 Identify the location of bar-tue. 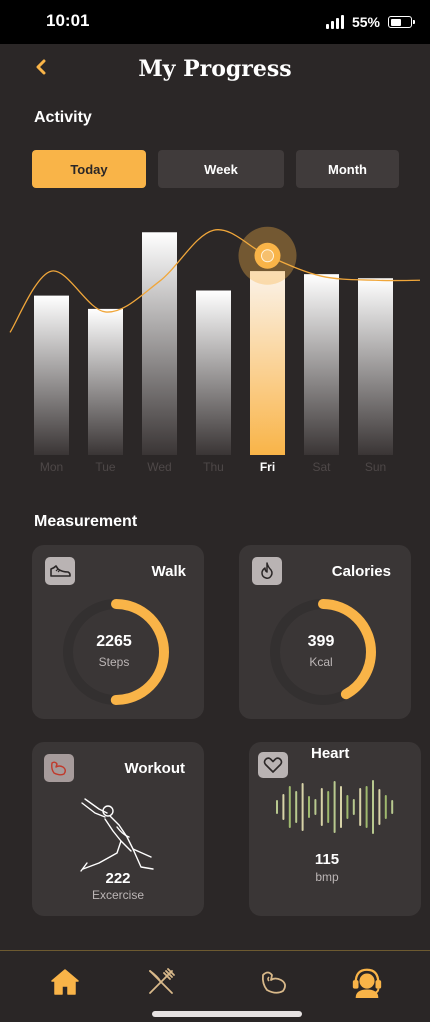
(105, 381).